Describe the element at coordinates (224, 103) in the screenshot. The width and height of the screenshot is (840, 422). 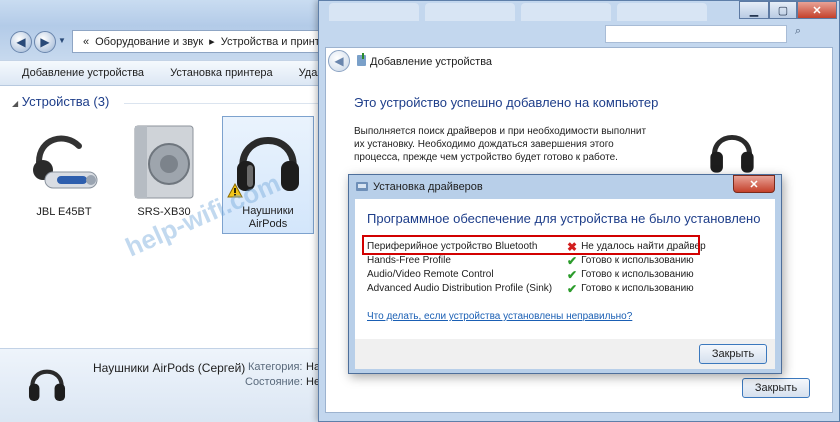
I see `group-divider` at that location.